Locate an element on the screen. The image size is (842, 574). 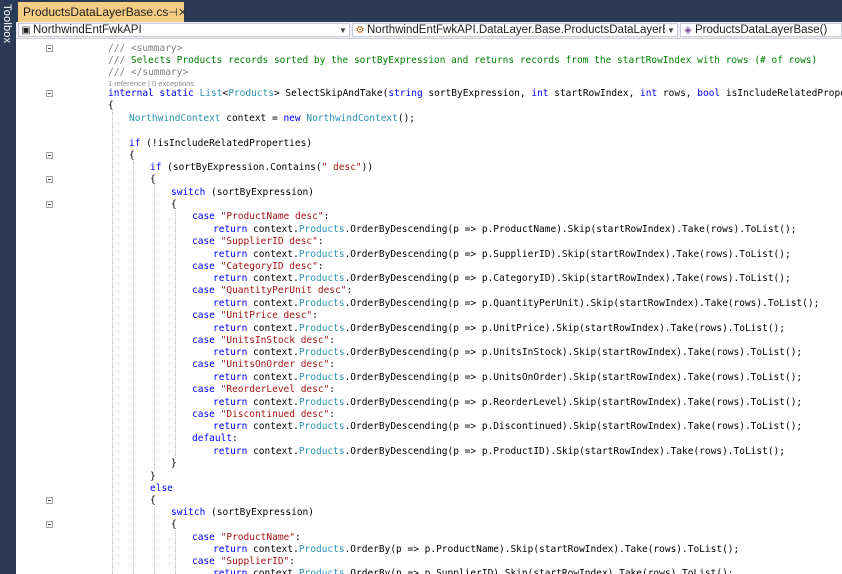
member-dropdown: ◈ ProductsDataLayerBase() is located at coordinates (761, 30).